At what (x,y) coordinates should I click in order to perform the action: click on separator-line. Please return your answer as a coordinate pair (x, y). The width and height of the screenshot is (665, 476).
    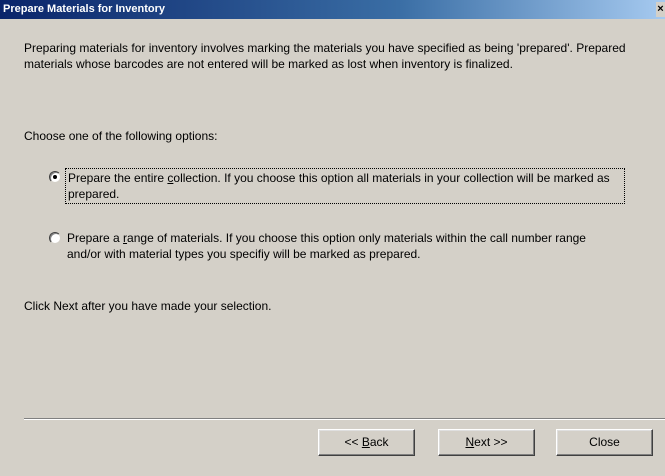
    Looking at the image, I should click on (344, 419).